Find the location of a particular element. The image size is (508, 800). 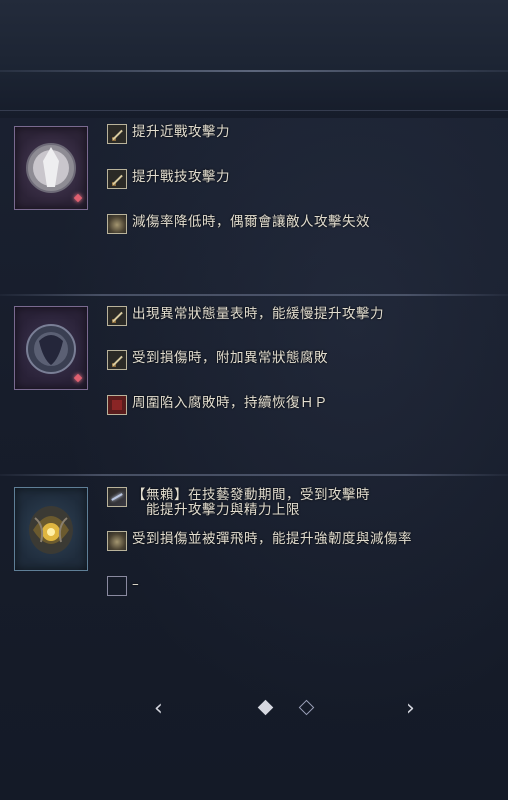

effect-text: – is located at coordinates (136, 584).